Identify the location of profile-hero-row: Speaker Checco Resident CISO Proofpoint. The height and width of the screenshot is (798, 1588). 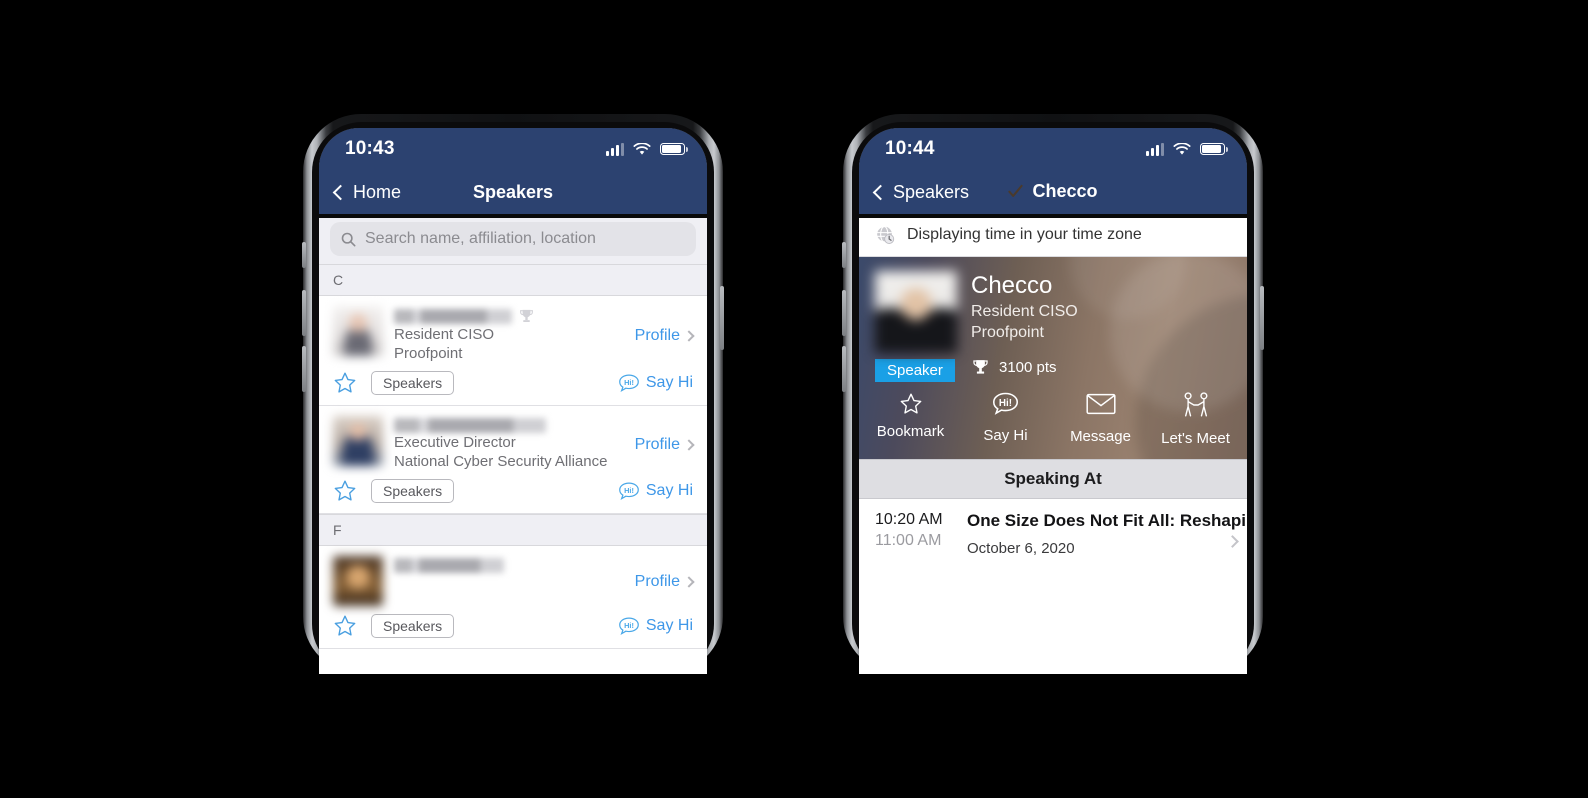
(1053, 319).